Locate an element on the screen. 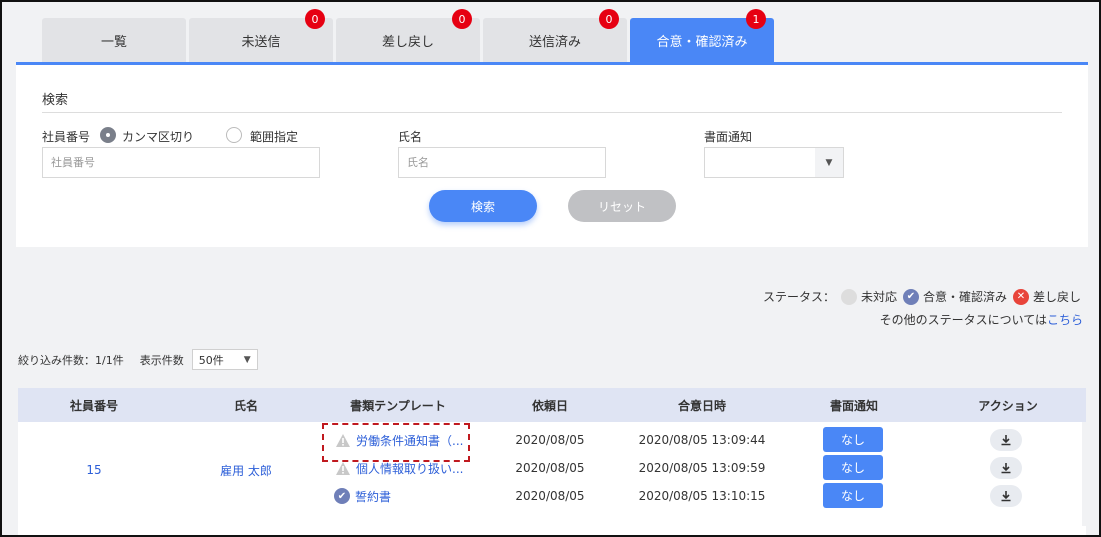 This screenshot has width=1101, height=537. tab-list: 一覧 is located at coordinates (114, 40).